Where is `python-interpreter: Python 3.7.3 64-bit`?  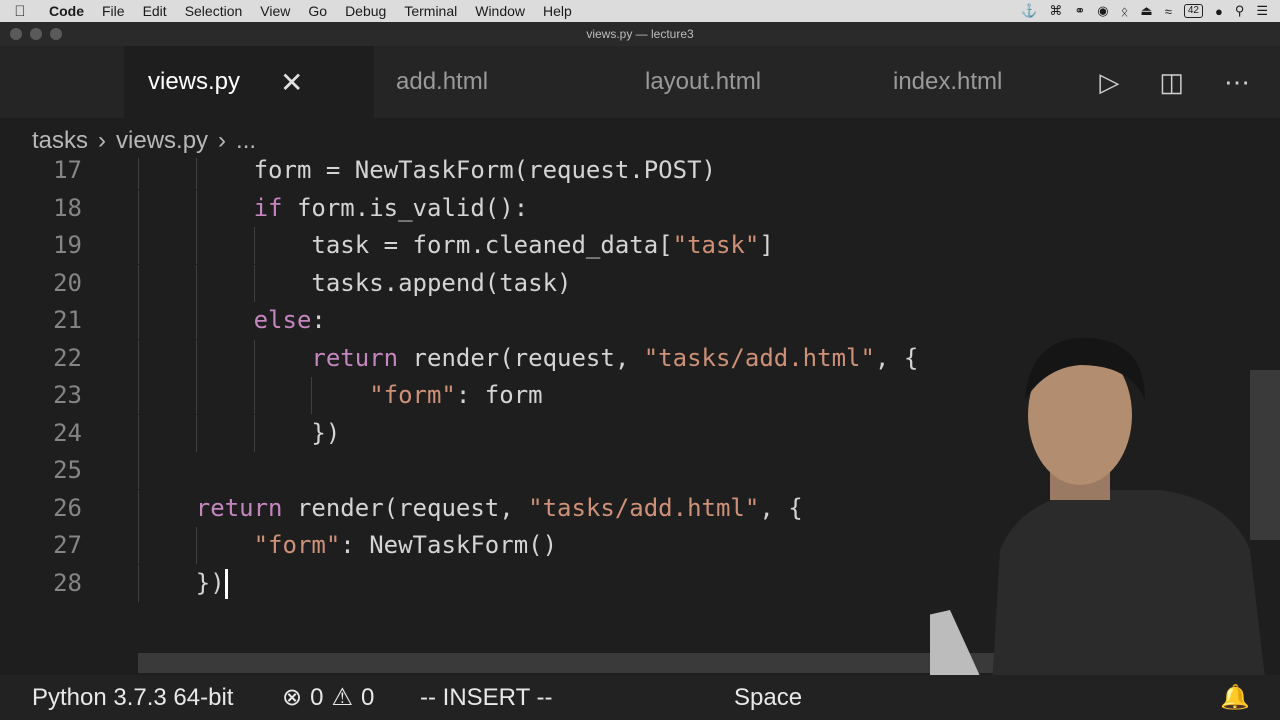
python-interpreter: Python 3.7.3 64-bit is located at coordinates (132, 697).